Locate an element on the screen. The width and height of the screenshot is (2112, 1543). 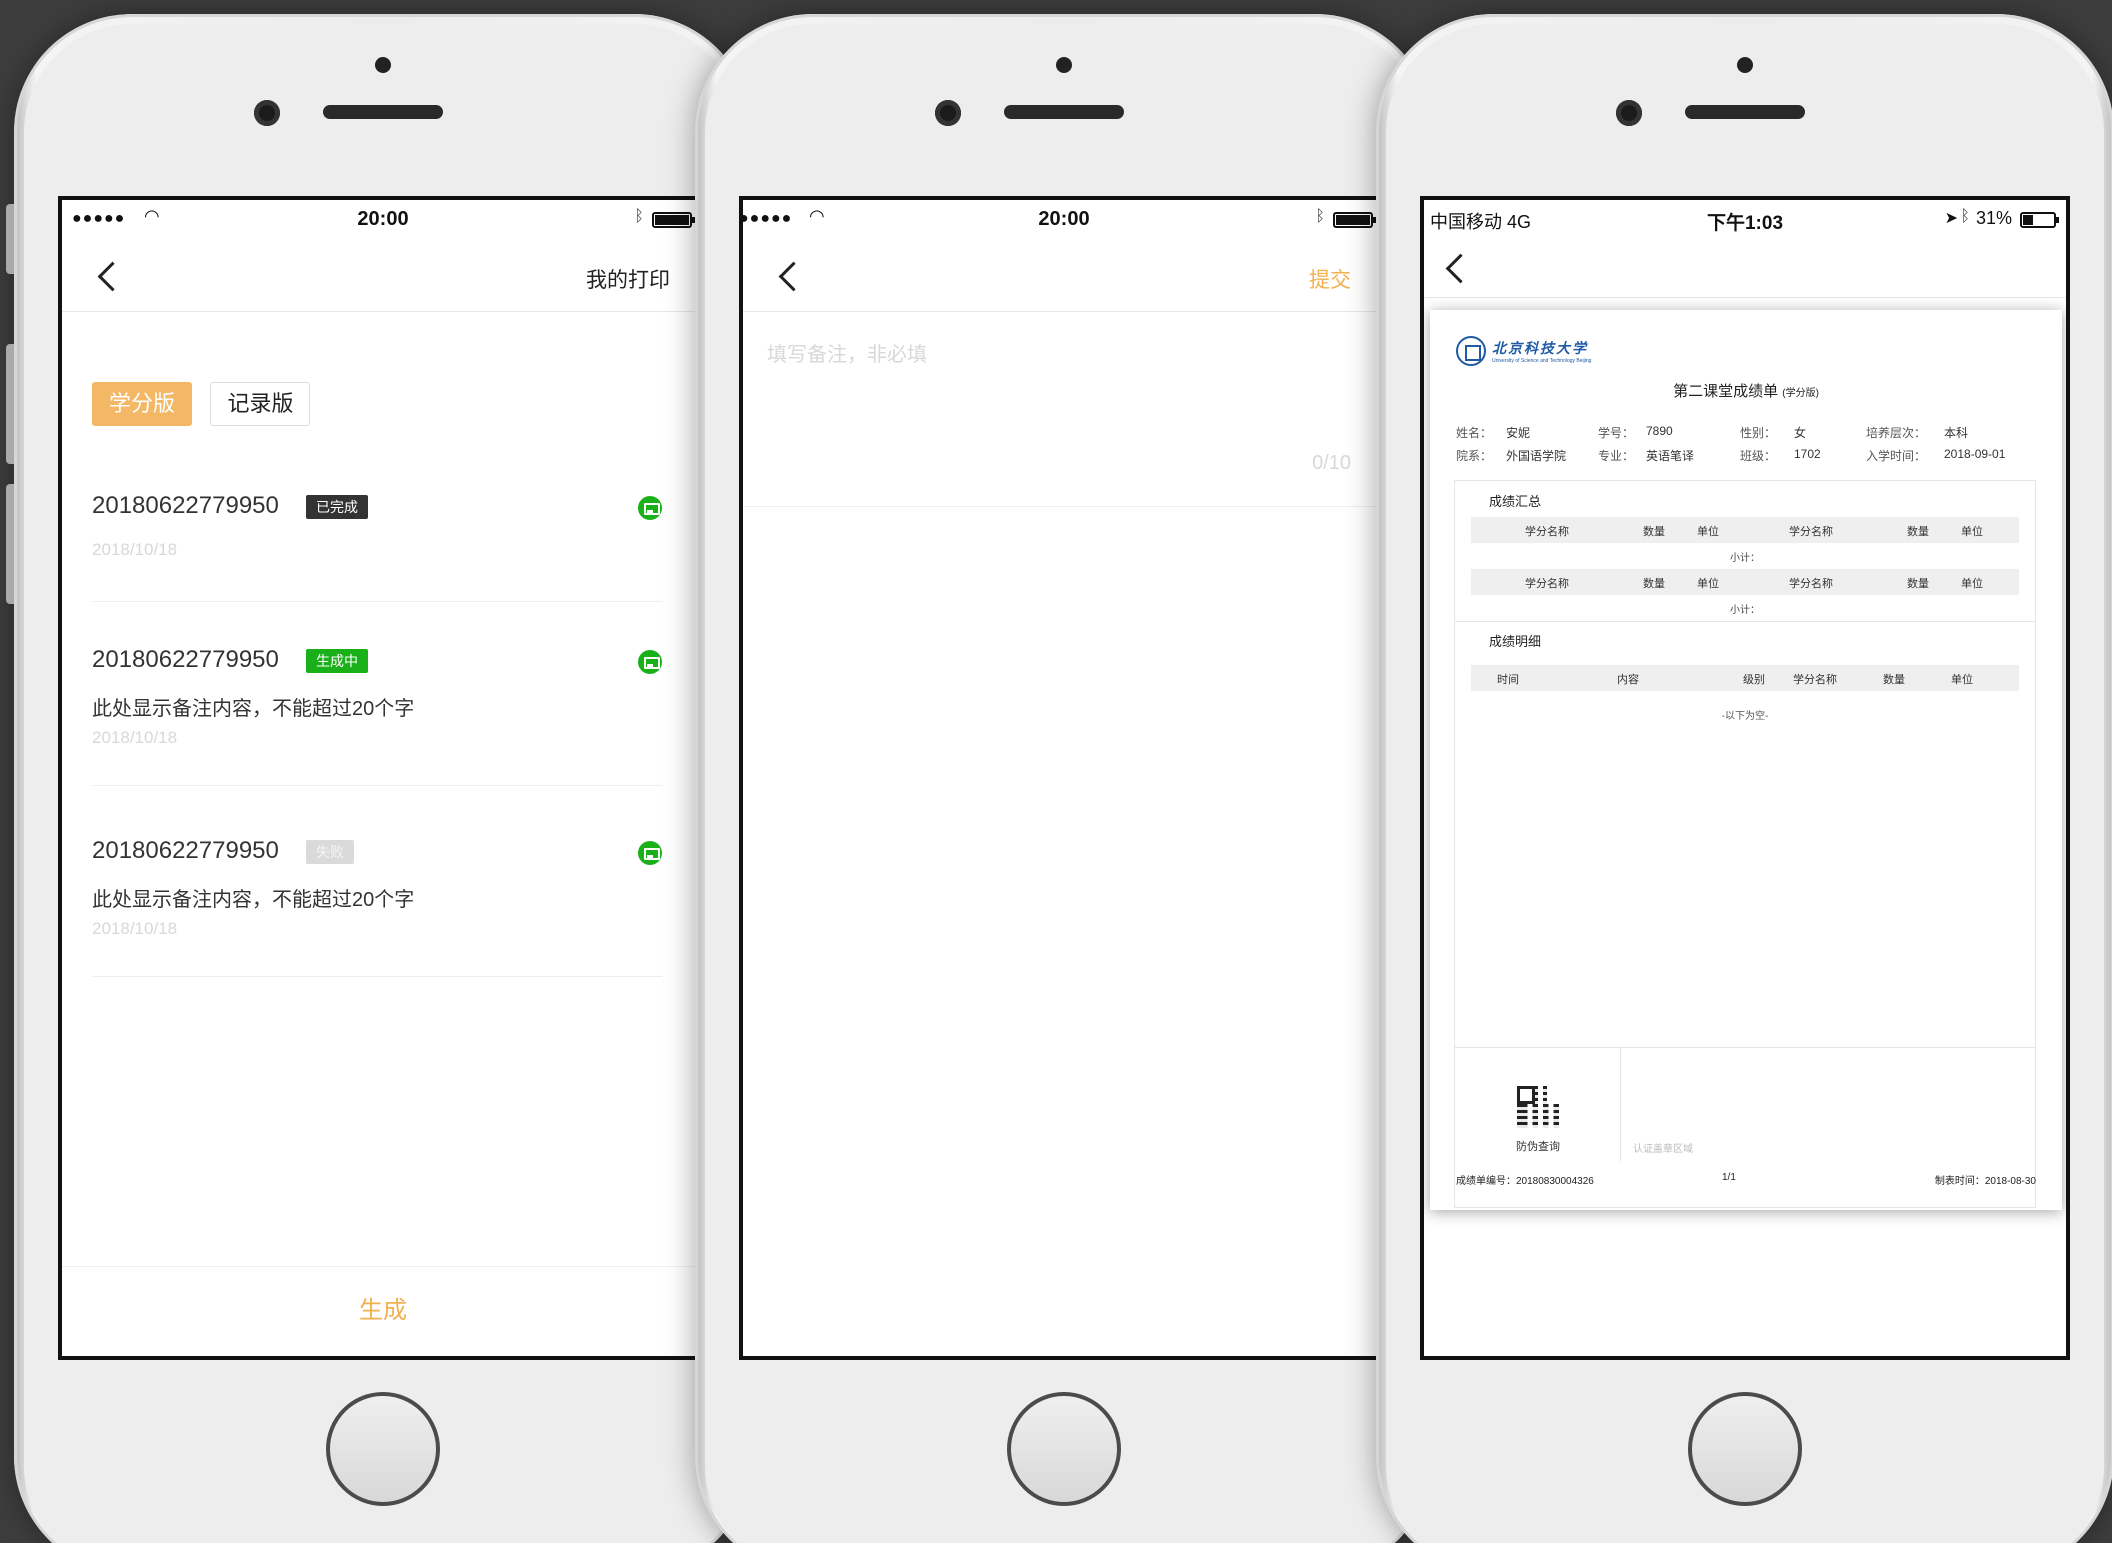
university-name: 北京科技大学 is located at coordinates (1540, 348).